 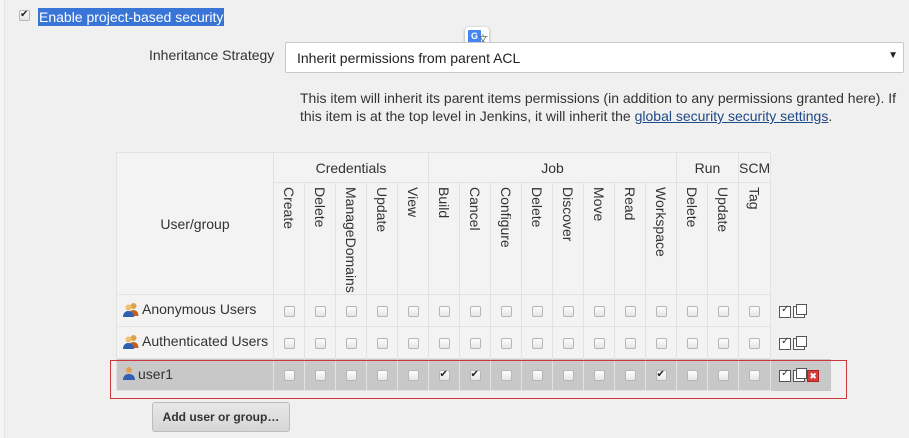 What do you see at coordinates (723, 238) in the screenshot?
I see `permission-header-update: Update` at bounding box center [723, 238].